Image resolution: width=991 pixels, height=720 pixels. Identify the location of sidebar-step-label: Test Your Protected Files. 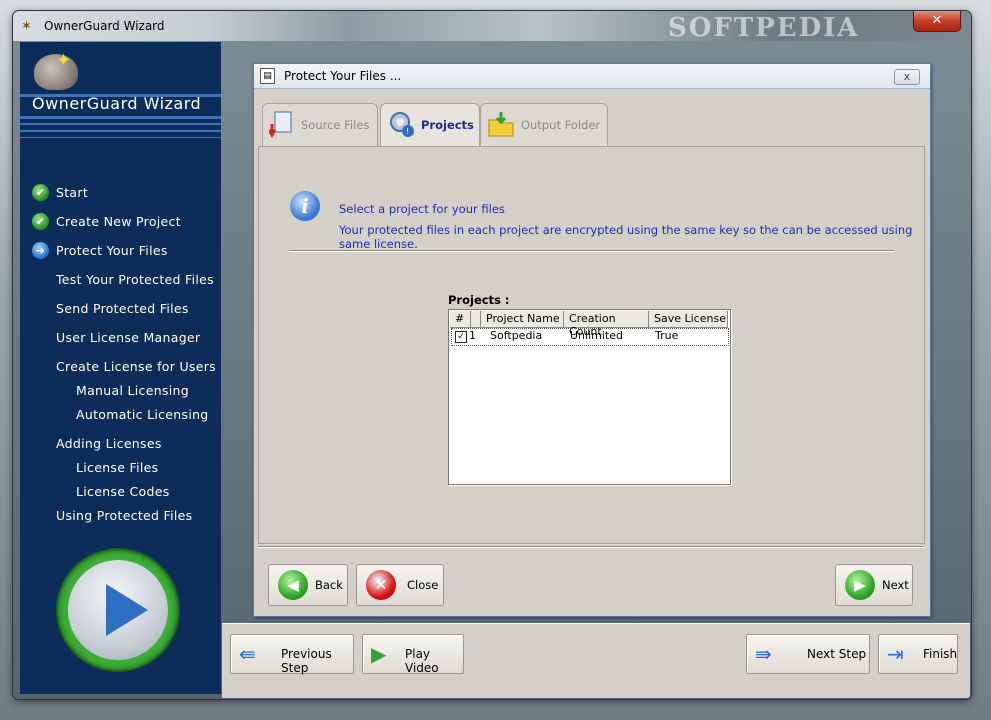
(135, 279).